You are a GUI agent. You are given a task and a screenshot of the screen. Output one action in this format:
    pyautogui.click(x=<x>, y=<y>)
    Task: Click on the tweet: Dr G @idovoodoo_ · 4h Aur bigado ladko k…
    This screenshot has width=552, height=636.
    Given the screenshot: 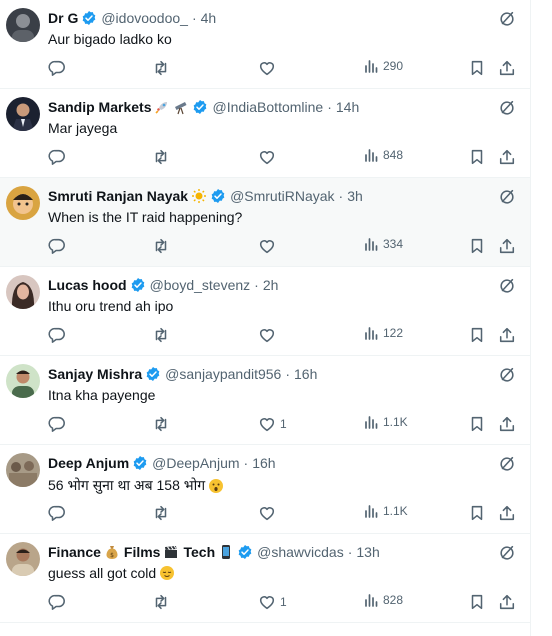 What is the action you would take?
    pyautogui.click(x=265, y=44)
    